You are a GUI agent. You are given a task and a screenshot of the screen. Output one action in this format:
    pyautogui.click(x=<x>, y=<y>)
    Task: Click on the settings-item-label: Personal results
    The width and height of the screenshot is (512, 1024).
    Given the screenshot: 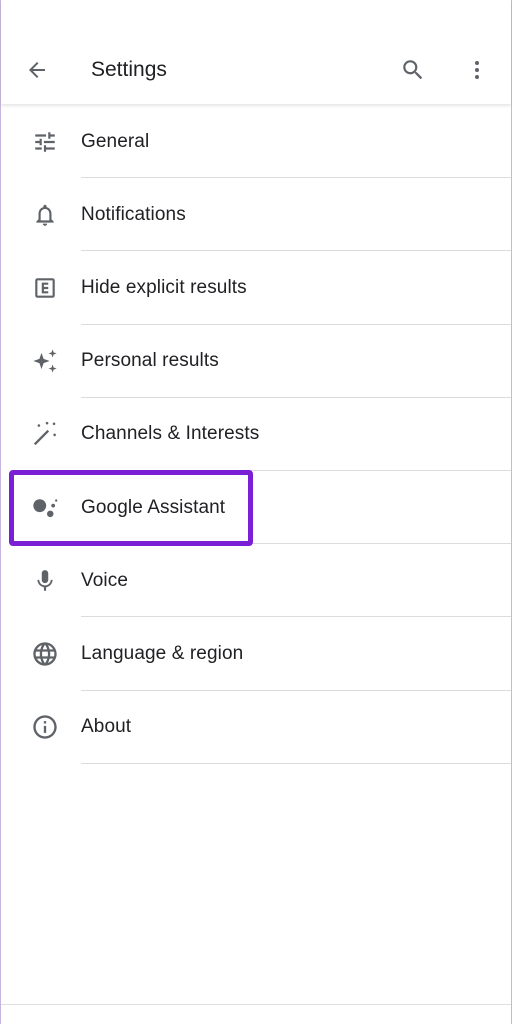 What is the action you would take?
    pyautogui.click(x=150, y=361)
    